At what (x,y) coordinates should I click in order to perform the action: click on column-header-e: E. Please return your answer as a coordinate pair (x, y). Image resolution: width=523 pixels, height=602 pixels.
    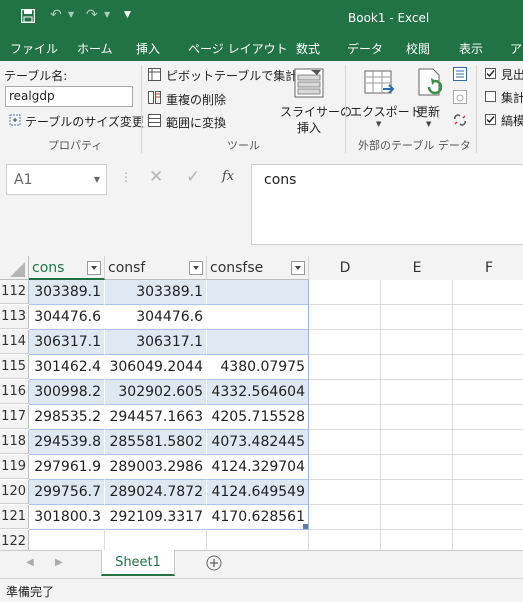
    Looking at the image, I should click on (417, 268).